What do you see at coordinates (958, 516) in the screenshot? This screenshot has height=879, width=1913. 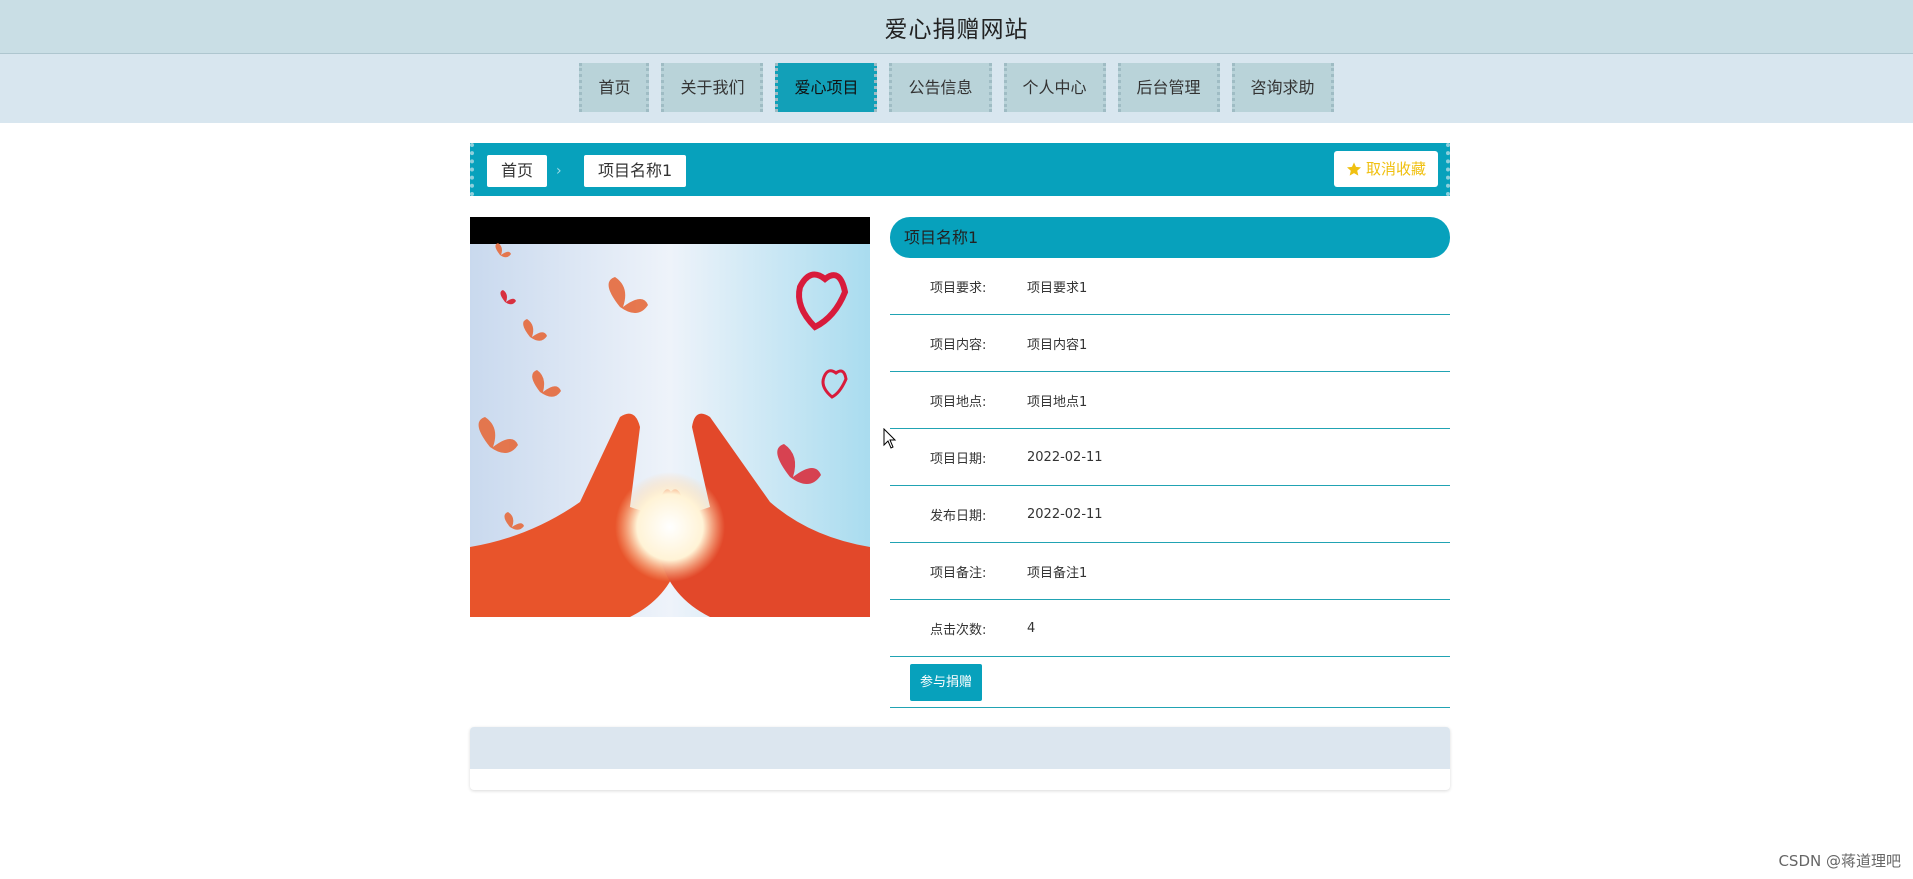 I see `field-label: 发布日期:` at bounding box center [958, 516].